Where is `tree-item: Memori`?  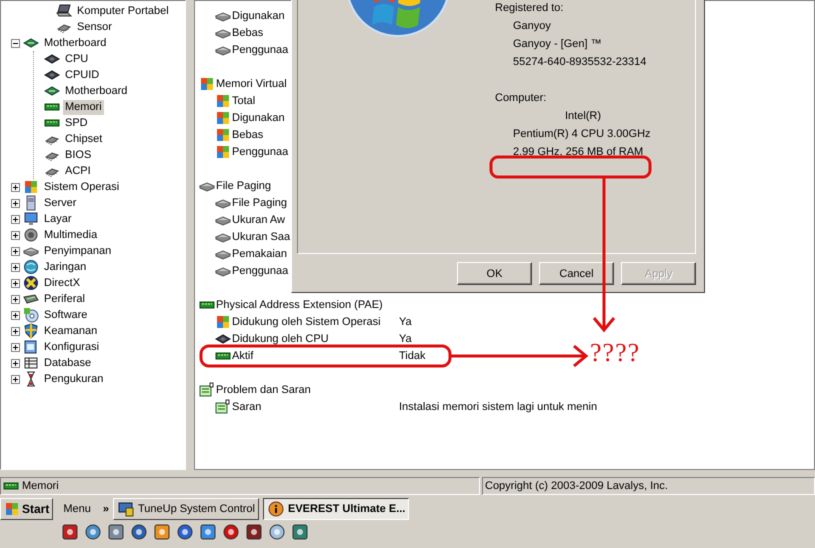
tree-item: Memori is located at coordinates (83, 107).